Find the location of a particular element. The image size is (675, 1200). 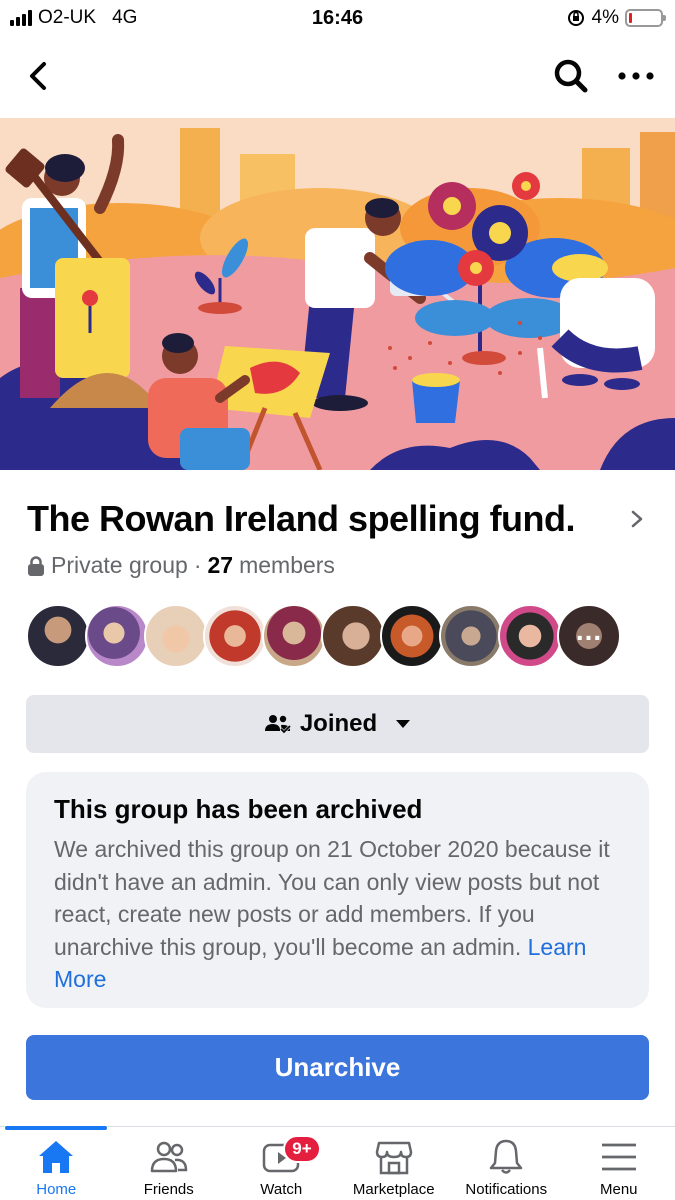

status-bar: O2-UK 4G 16:46 4% is located at coordinates (337, 18).